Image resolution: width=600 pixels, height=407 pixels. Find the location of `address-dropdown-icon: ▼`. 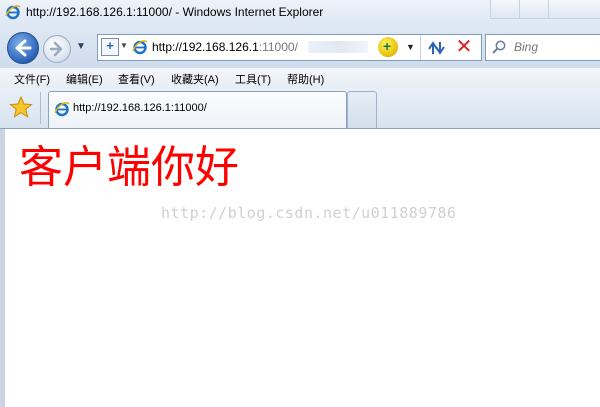

address-dropdown-icon: ▼ is located at coordinates (410, 47).